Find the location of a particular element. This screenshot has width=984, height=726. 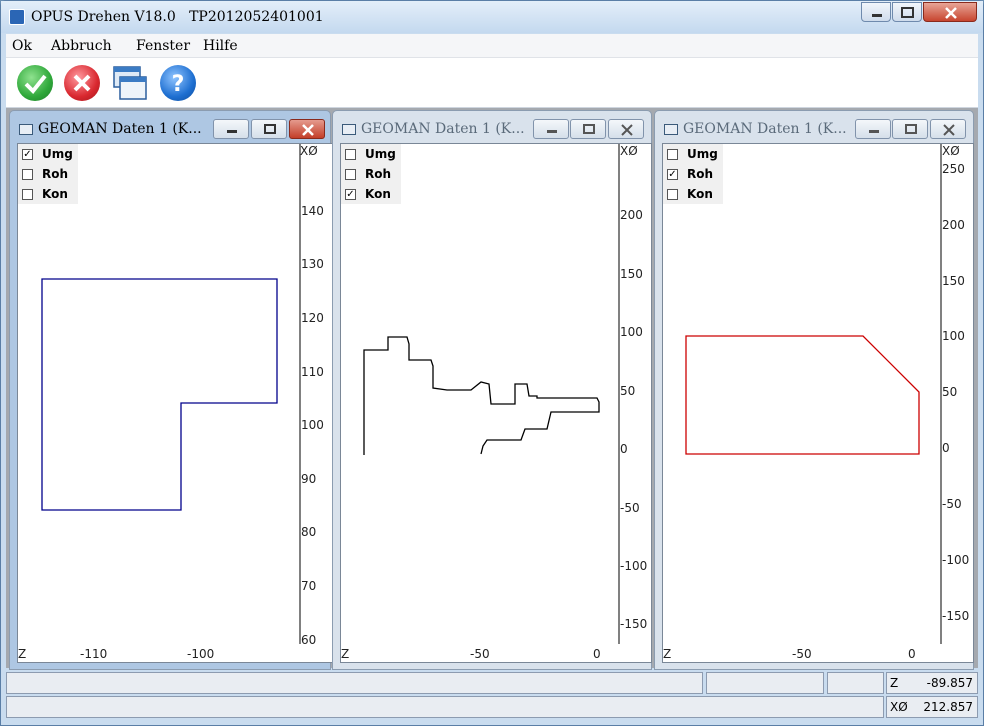

x-tick: -100 is located at coordinates (201, 654).